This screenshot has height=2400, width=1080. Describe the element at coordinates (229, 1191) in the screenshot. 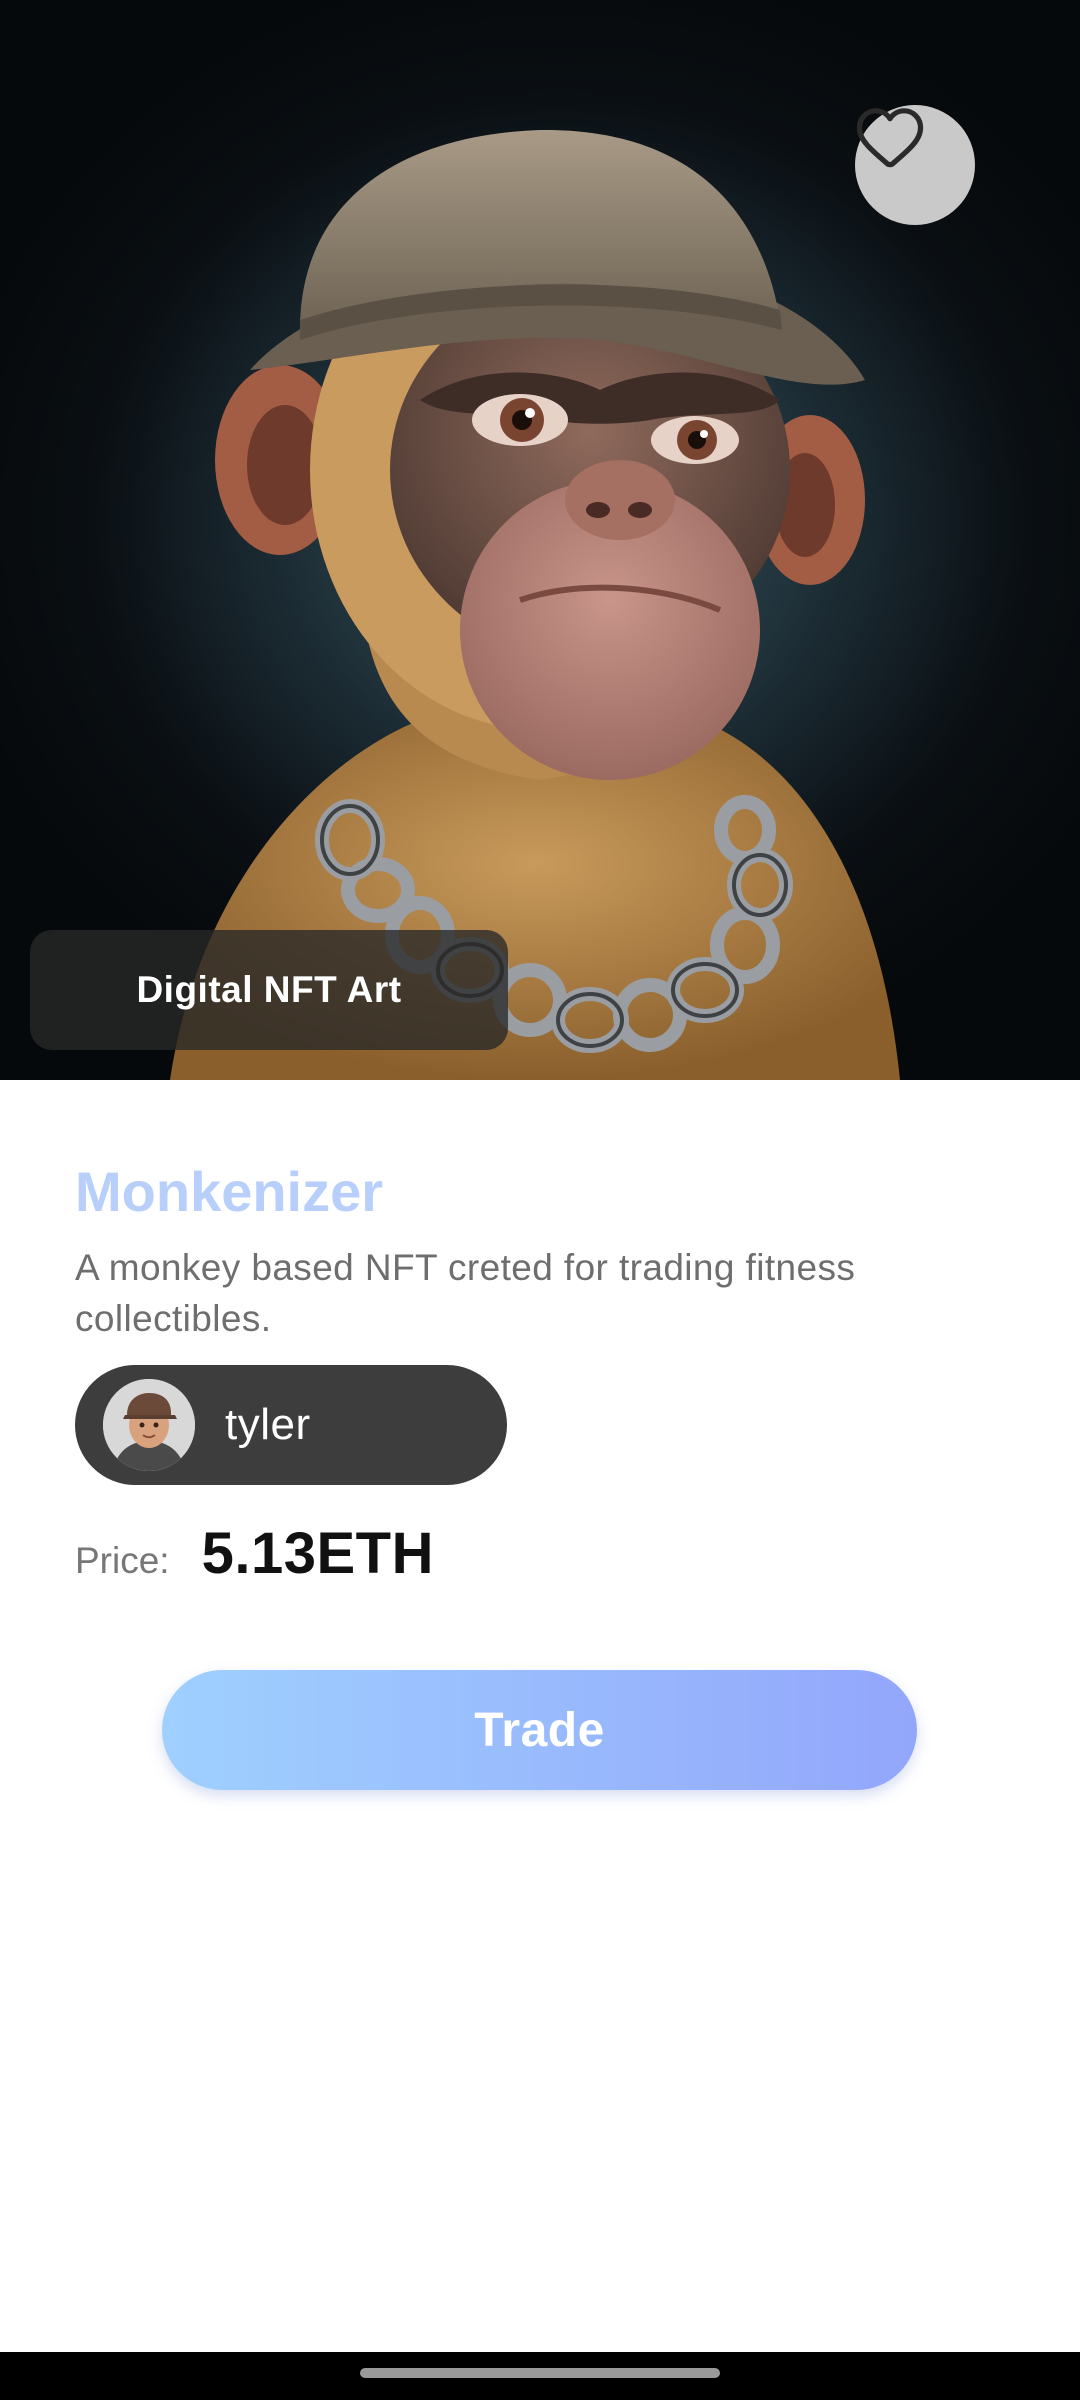

I see `nft-title: Monkenizer` at that location.